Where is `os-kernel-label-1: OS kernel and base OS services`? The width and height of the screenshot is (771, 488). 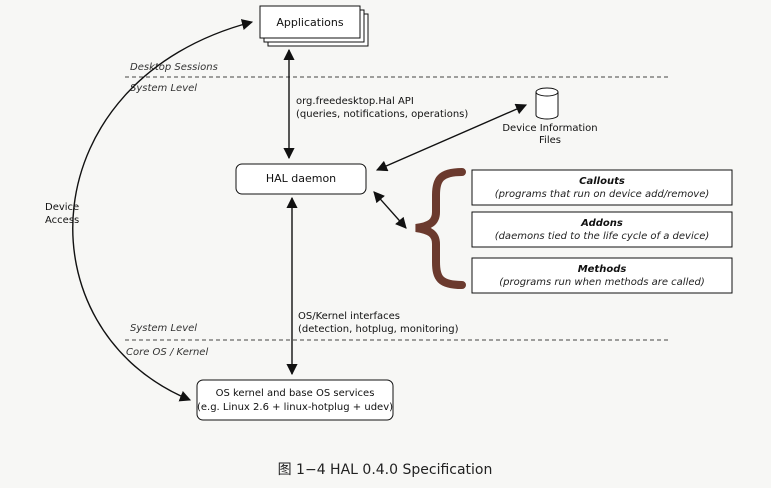
os-kernel-label-1: OS kernel and base OS services is located at coordinates (295, 393).